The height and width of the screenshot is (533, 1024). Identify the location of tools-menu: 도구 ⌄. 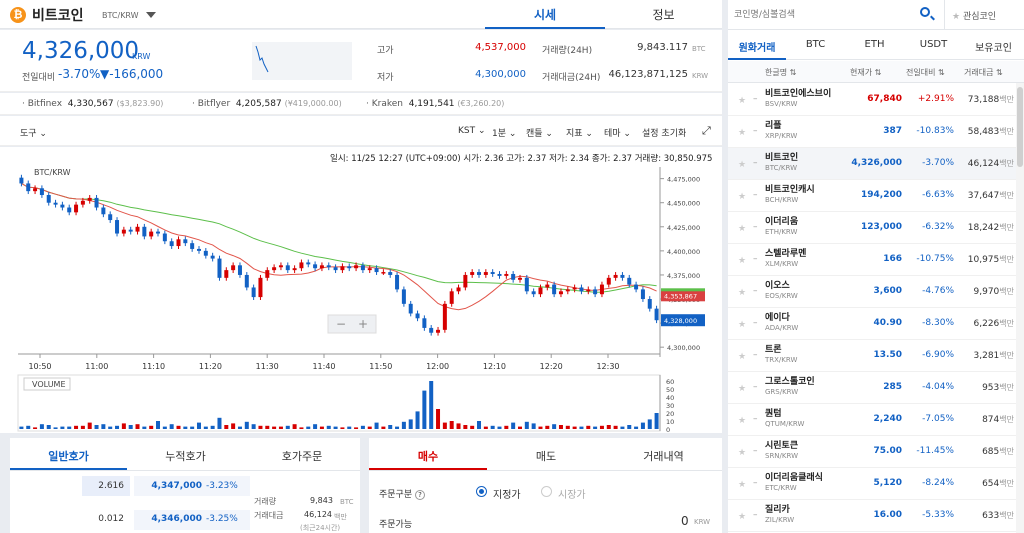
(33, 132).